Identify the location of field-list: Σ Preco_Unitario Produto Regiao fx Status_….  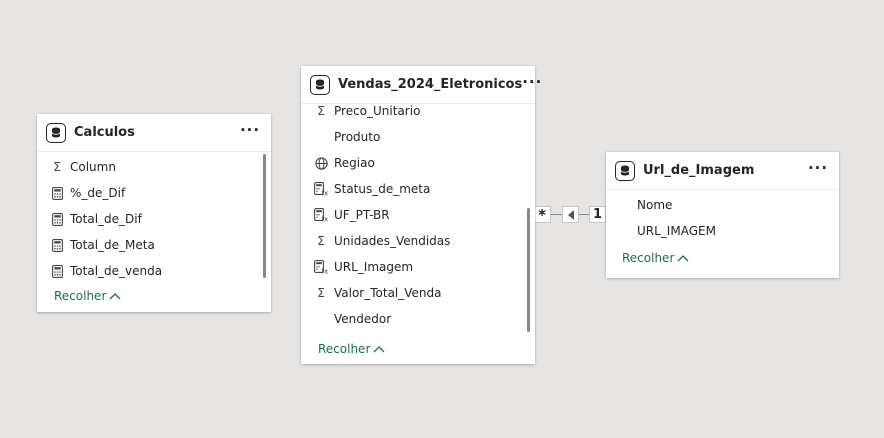
(418, 215).